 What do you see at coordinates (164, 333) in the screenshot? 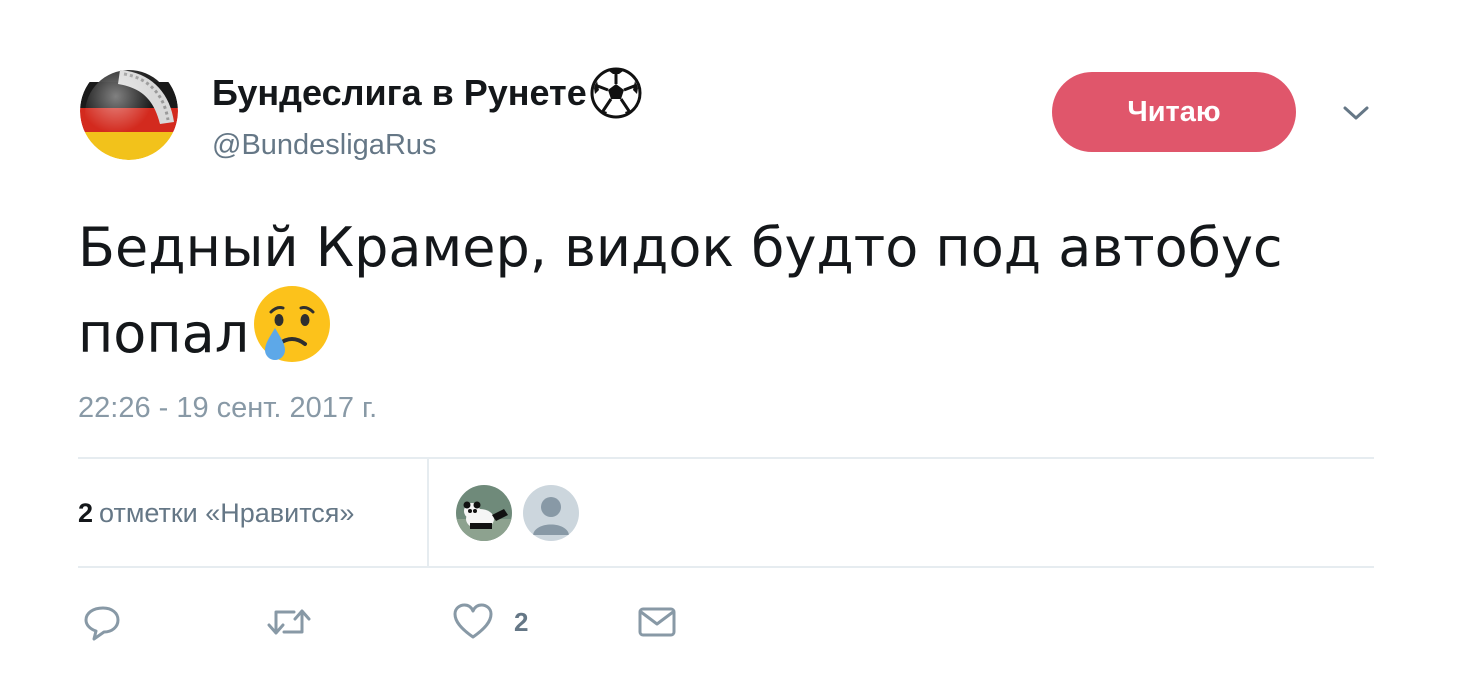
I see `tweet-text-line-2: попал` at bounding box center [164, 333].